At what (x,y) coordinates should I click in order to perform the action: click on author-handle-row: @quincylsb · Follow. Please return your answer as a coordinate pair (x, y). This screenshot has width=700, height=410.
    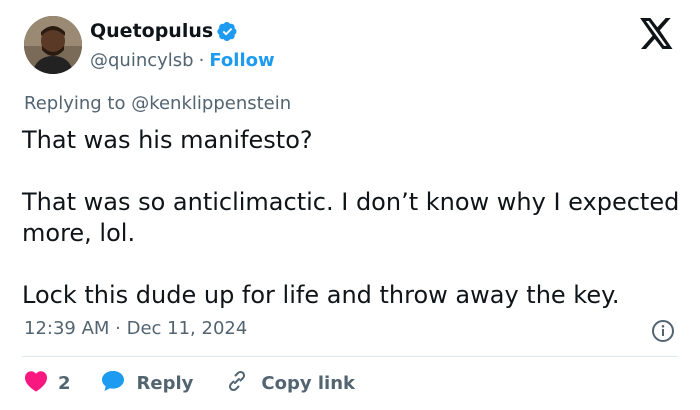
    Looking at the image, I should click on (182, 60).